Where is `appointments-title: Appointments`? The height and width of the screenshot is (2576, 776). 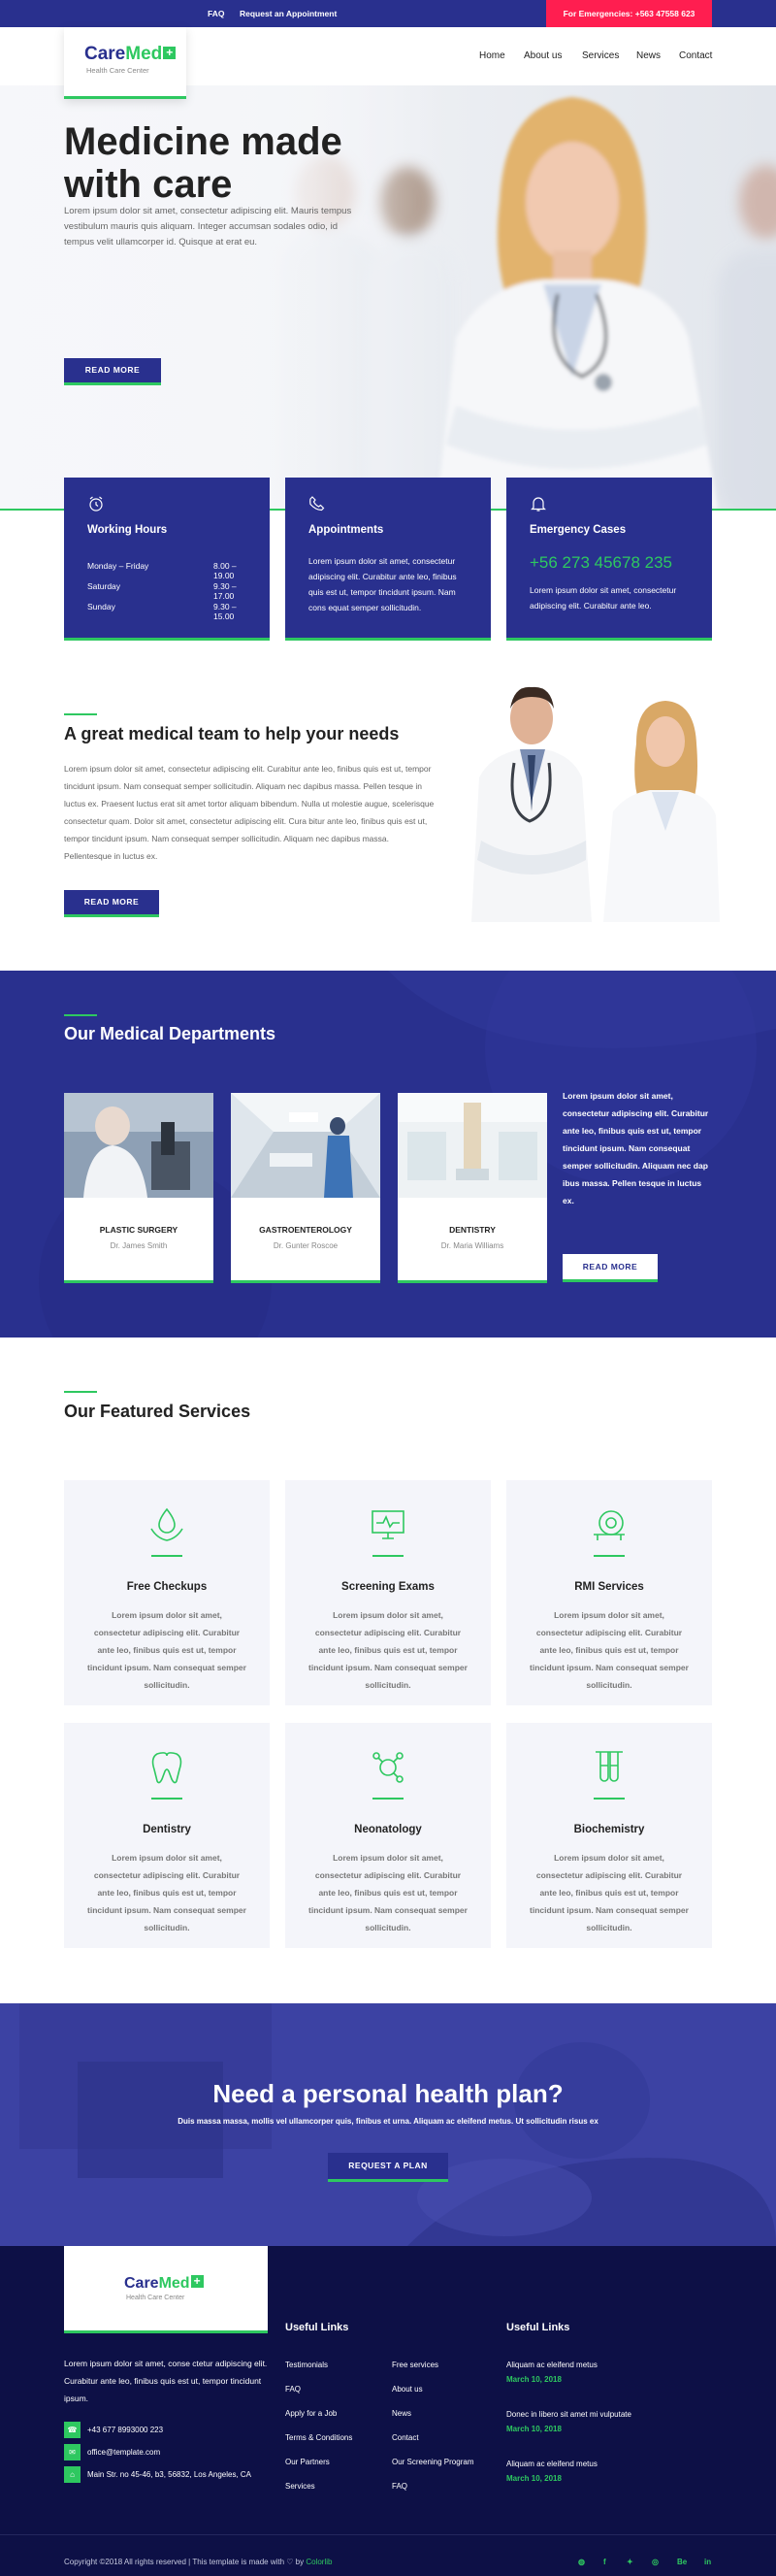 appointments-title: Appointments is located at coordinates (346, 530).